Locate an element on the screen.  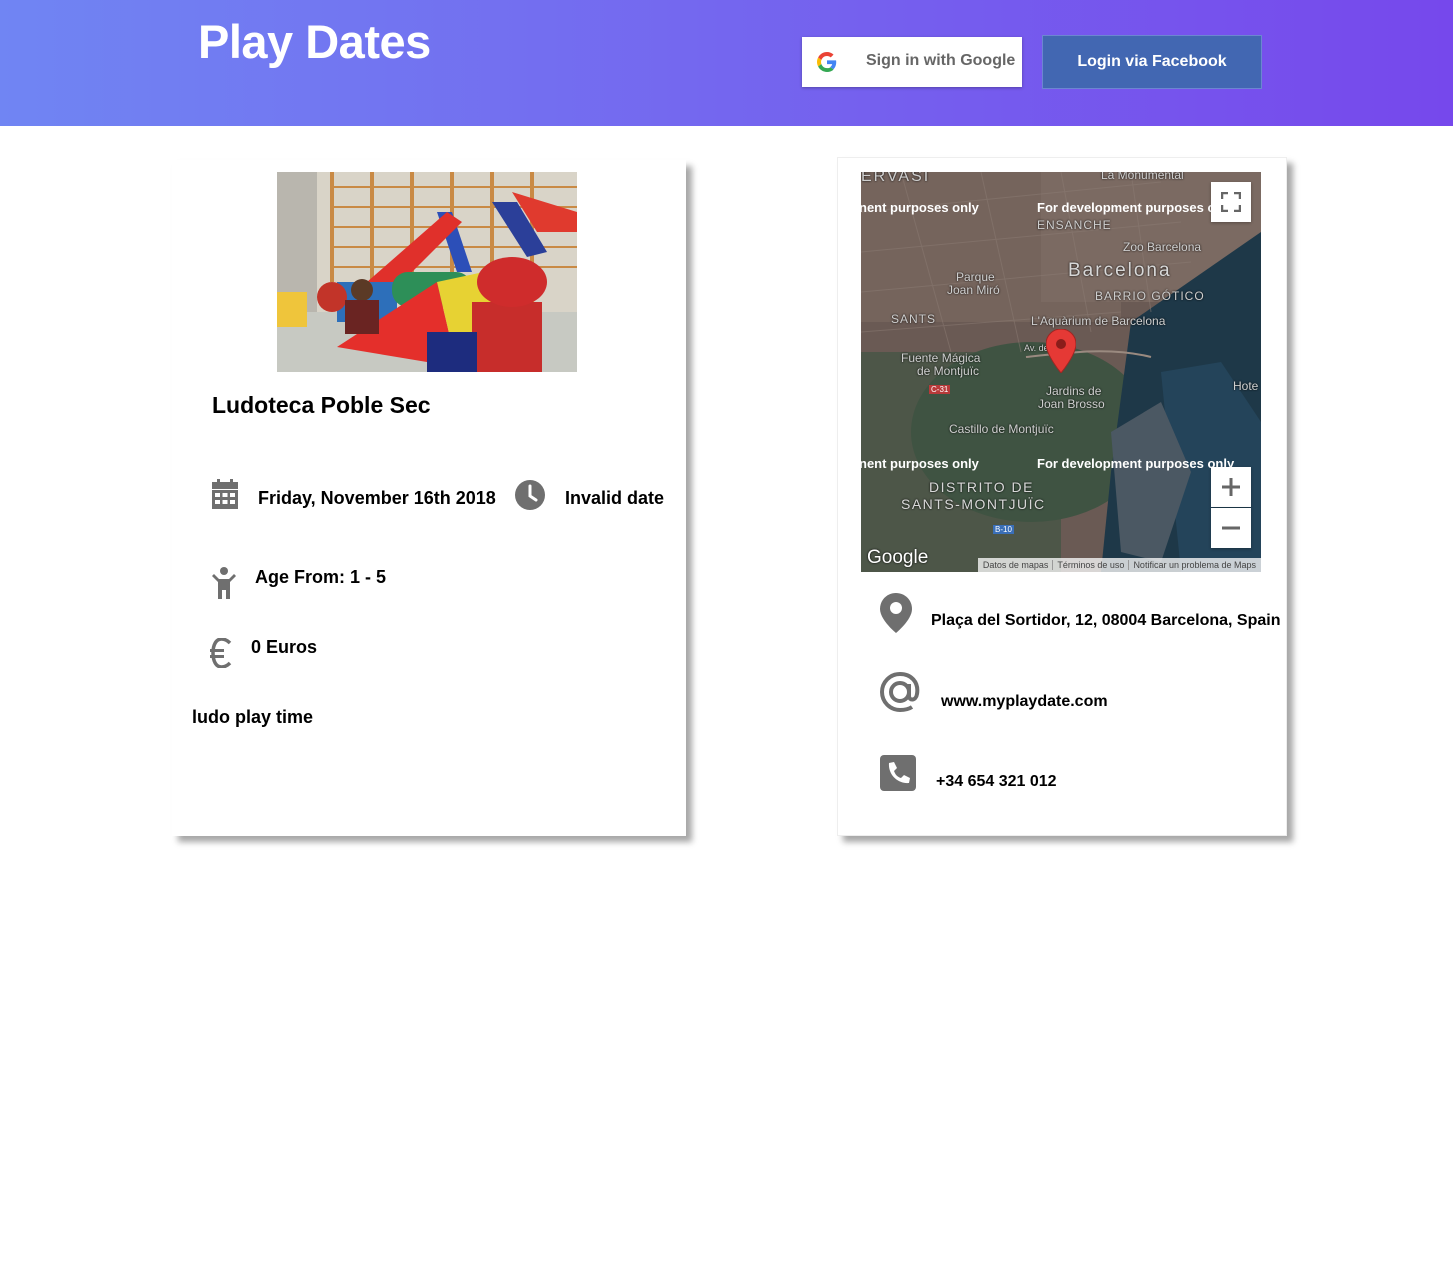
map-label-fuente: Fuente Mágica is located at coordinates (941, 358).